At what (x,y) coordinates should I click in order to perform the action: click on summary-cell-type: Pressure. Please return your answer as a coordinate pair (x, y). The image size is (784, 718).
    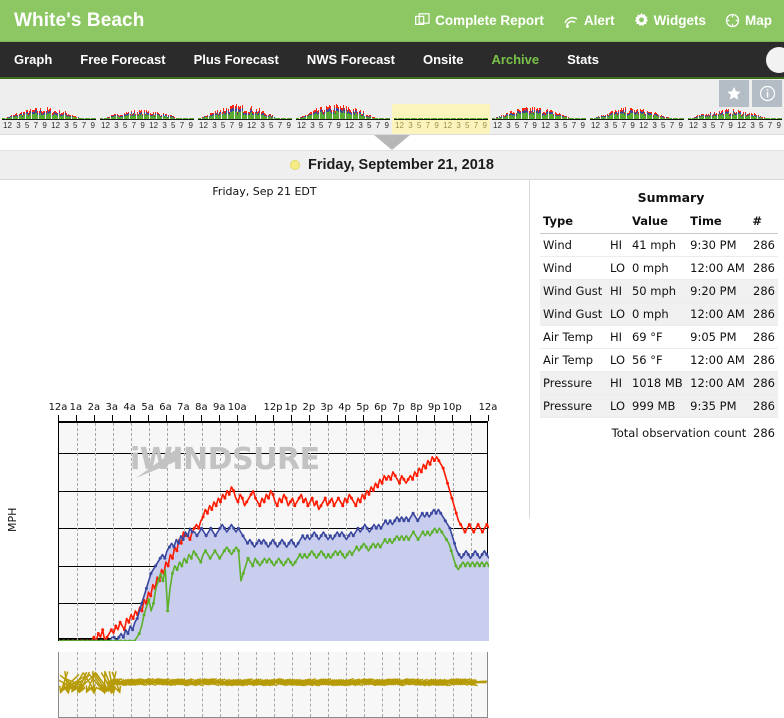
    Looking at the image, I should click on (573, 406).